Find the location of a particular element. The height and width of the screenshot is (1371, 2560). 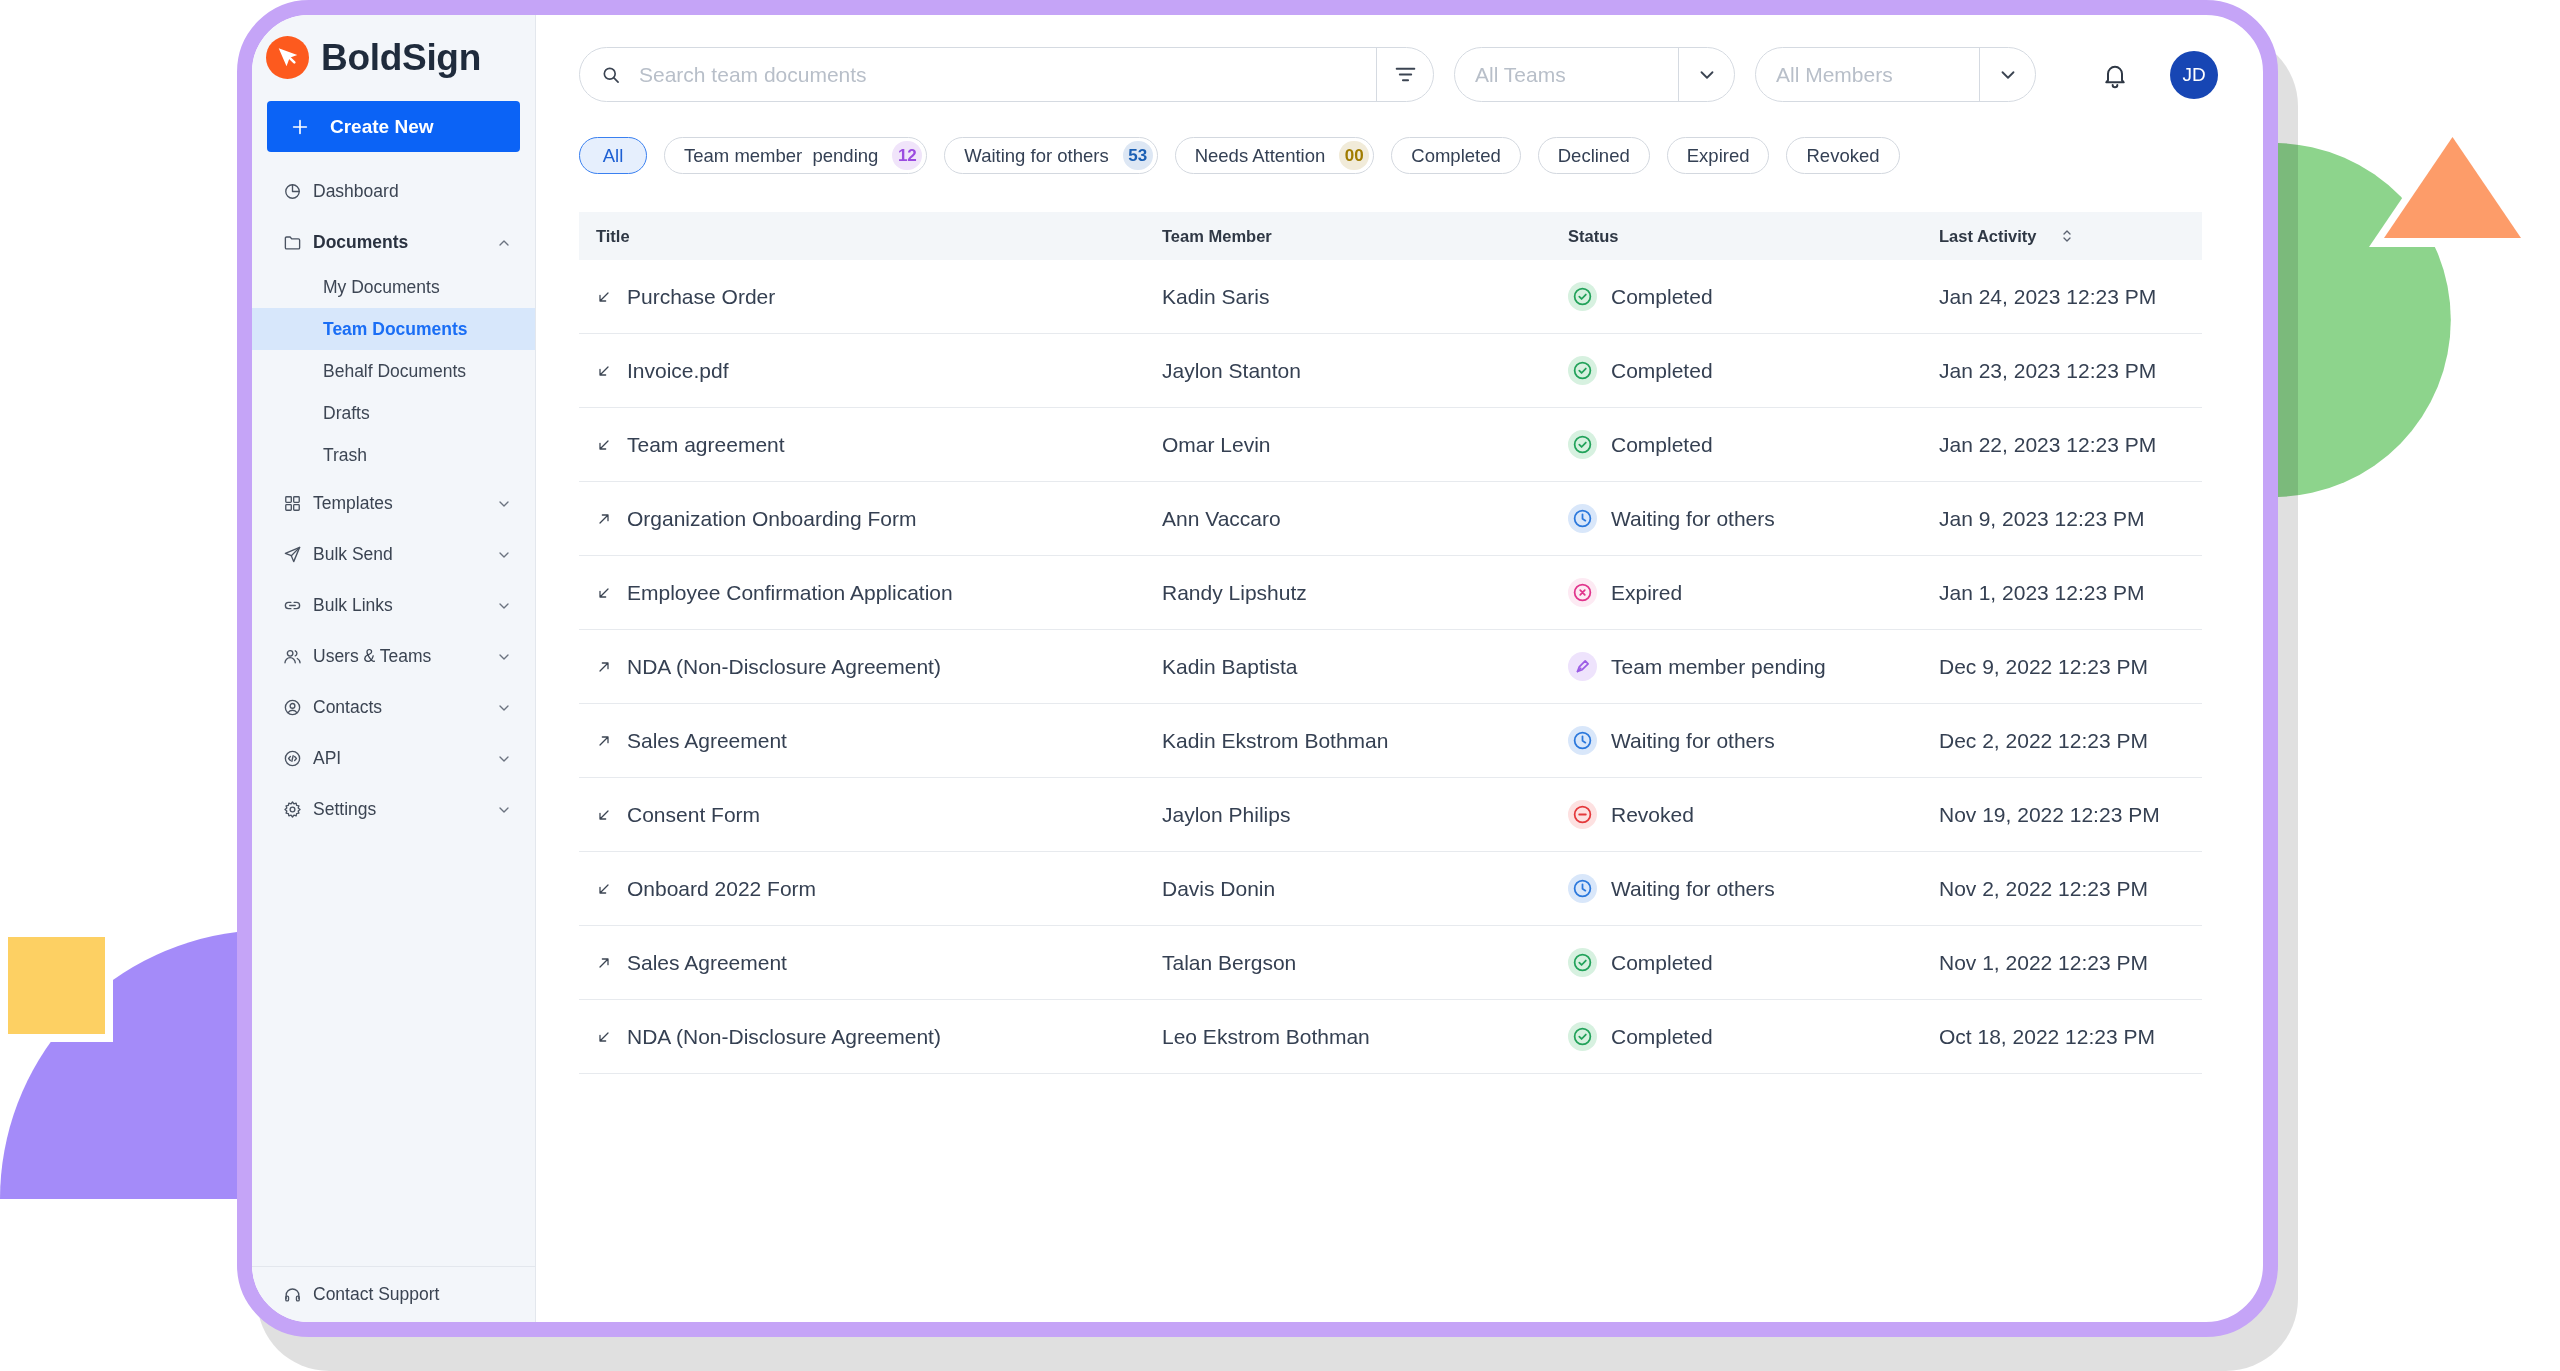

column-header: Title is located at coordinates (613, 236).